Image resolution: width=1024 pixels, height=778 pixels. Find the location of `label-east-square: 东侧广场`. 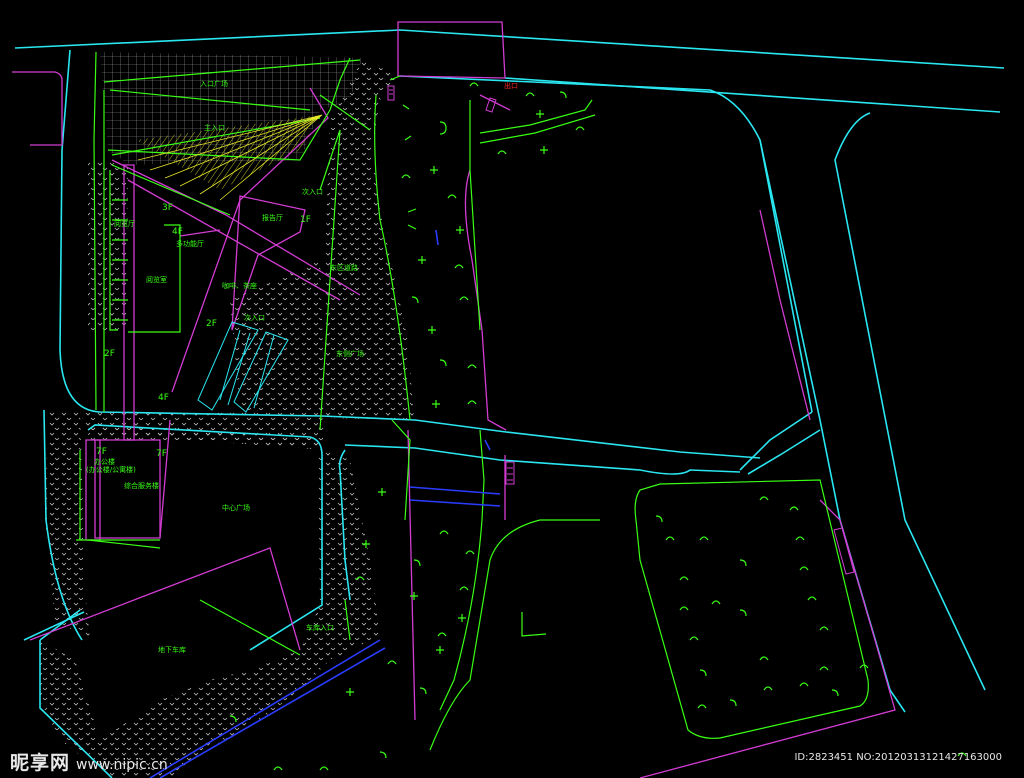

label-east-square: 东侧广场 is located at coordinates (350, 353).